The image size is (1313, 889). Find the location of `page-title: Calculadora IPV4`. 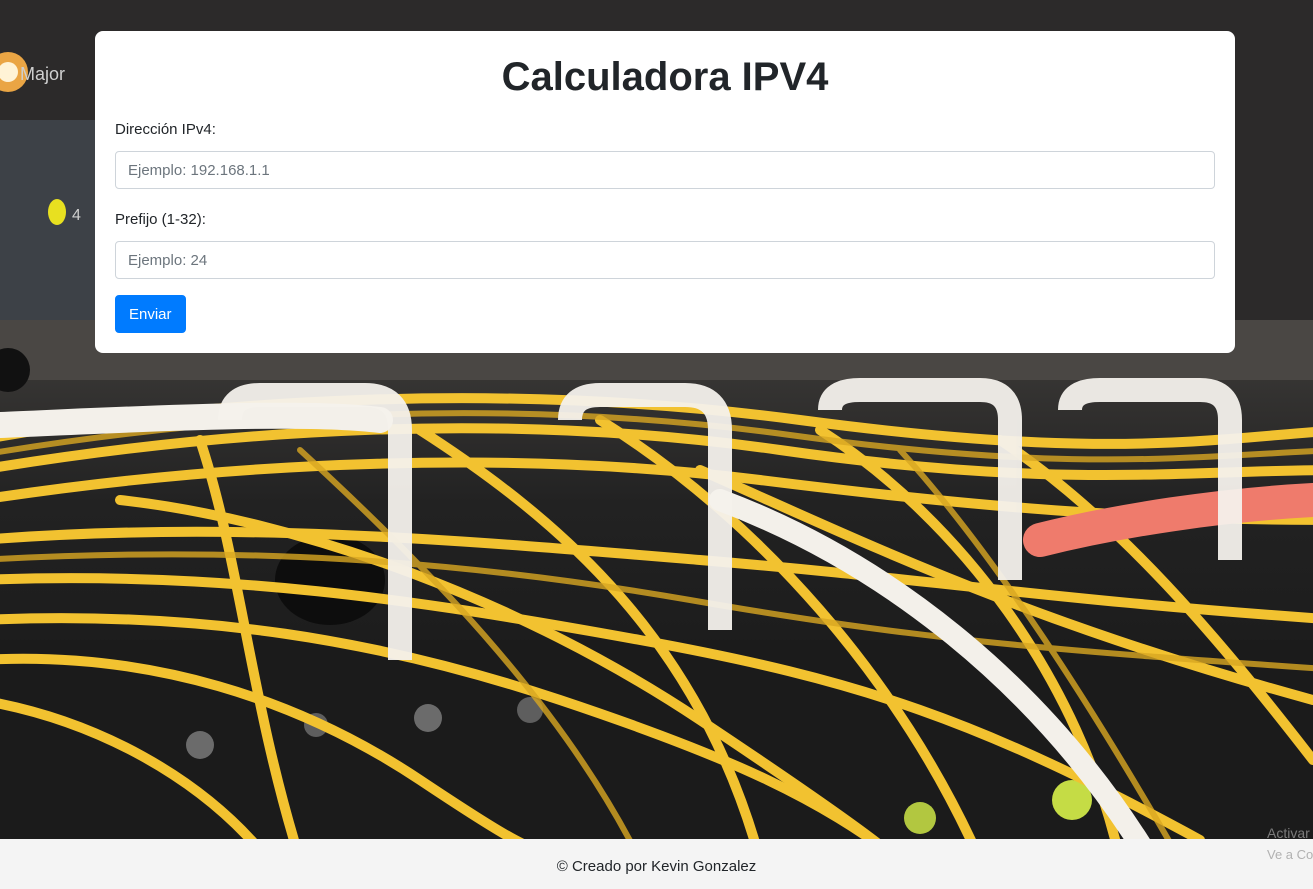

page-title: Calculadora IPV4 is located at coordinates (665, 77).